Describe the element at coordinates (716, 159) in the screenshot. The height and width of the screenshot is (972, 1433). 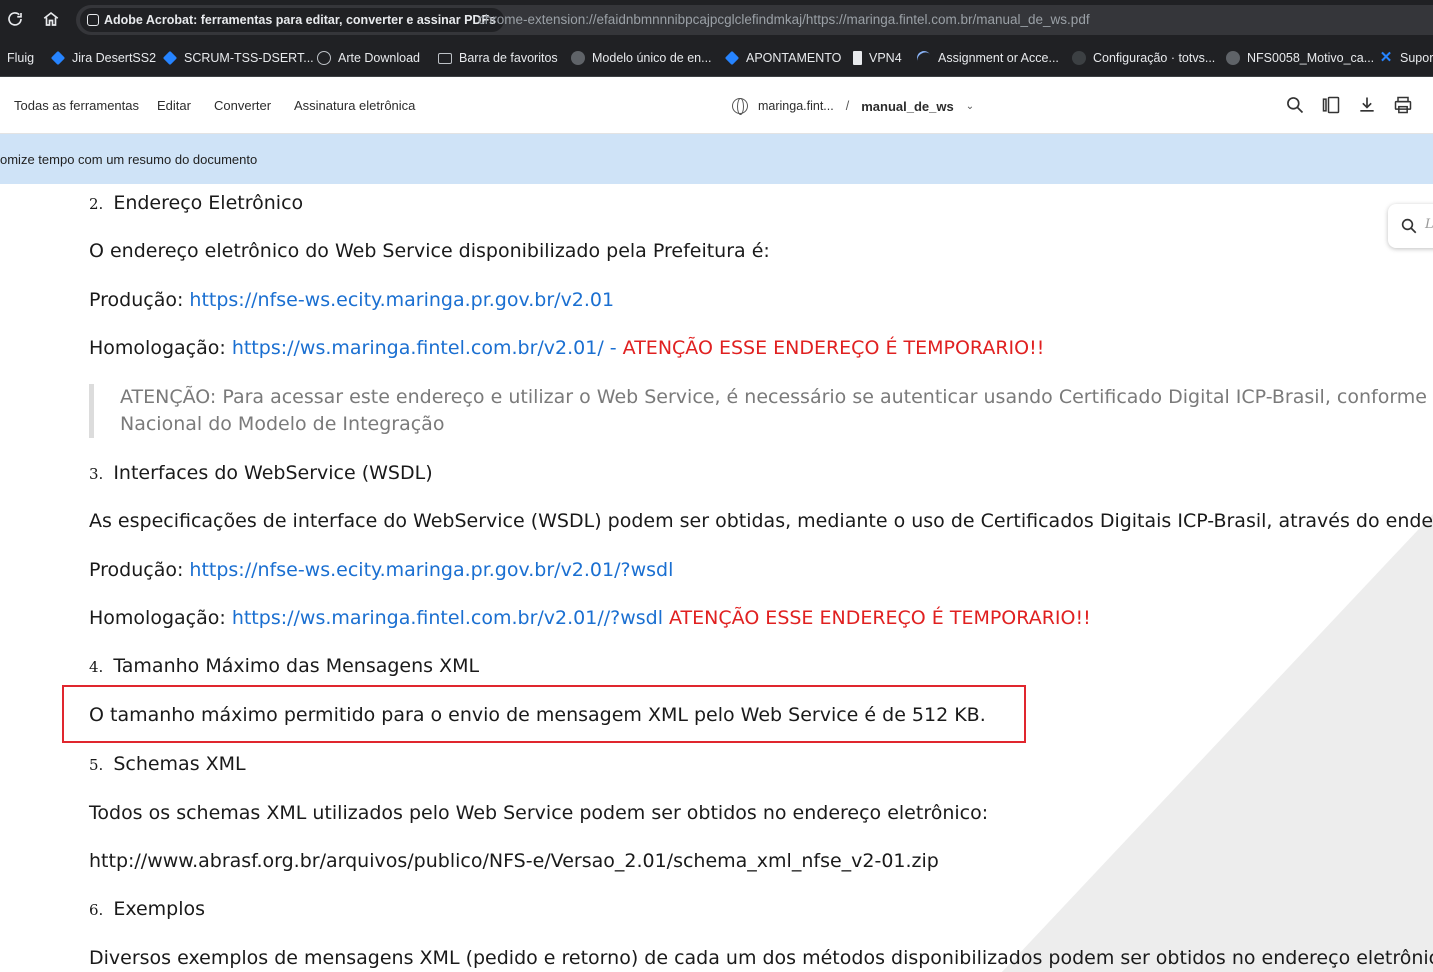
I see `ai-summary-banner: omize tempo com um resumo do documento` at that location.